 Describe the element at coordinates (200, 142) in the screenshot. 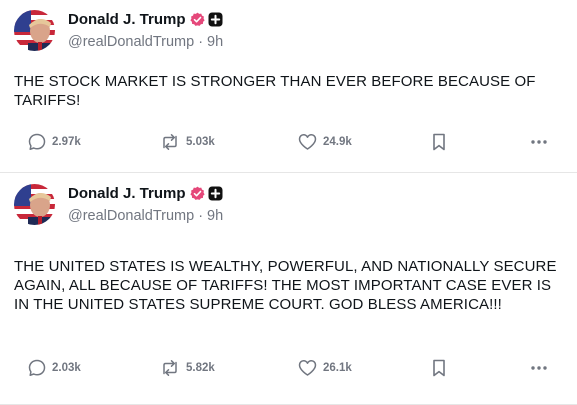

I see `repost-count: 5.03k` at that location.